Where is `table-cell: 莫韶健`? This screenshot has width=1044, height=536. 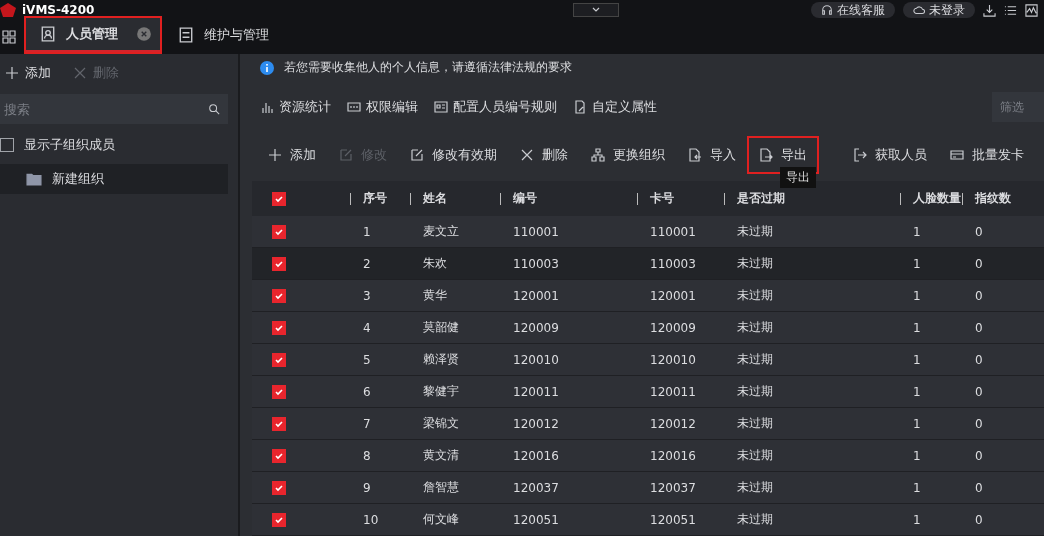 table-cell: 莫韶健 is located at coordinates (441, 327).